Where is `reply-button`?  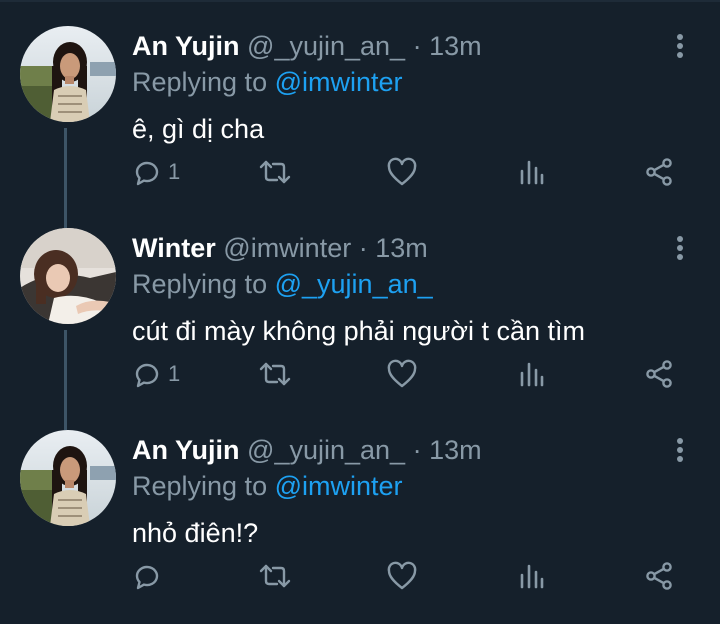 reply-button is located at coordinates (150, 576).